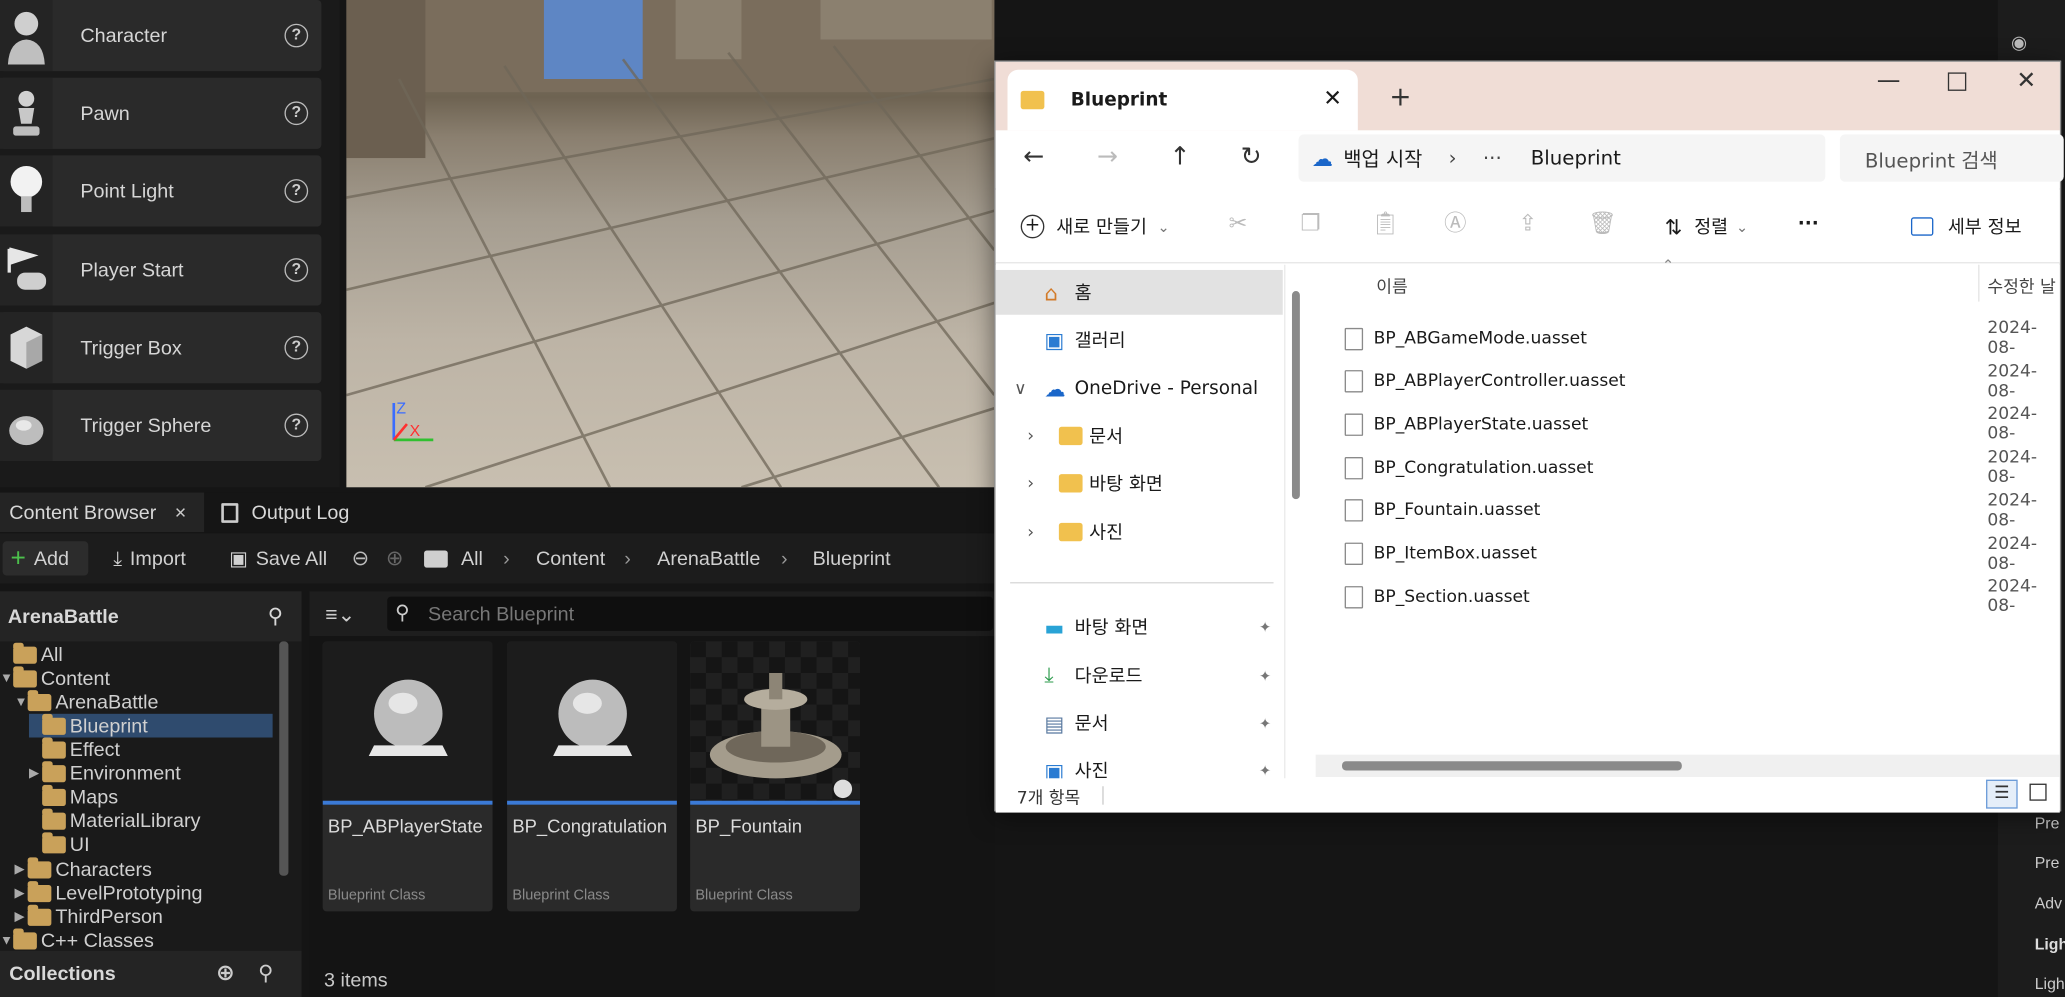 Image resolution: width=2065 pixels, height=997 pixels. I want to click on file-row: BP_ABPlayerState.uasset 2024-08-, so click(1702, 424).